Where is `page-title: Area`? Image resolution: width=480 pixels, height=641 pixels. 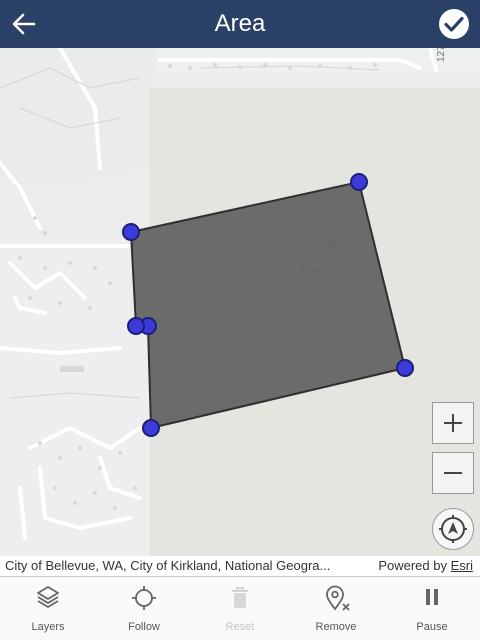
page-title: Area is located at coordinates (240, 23).